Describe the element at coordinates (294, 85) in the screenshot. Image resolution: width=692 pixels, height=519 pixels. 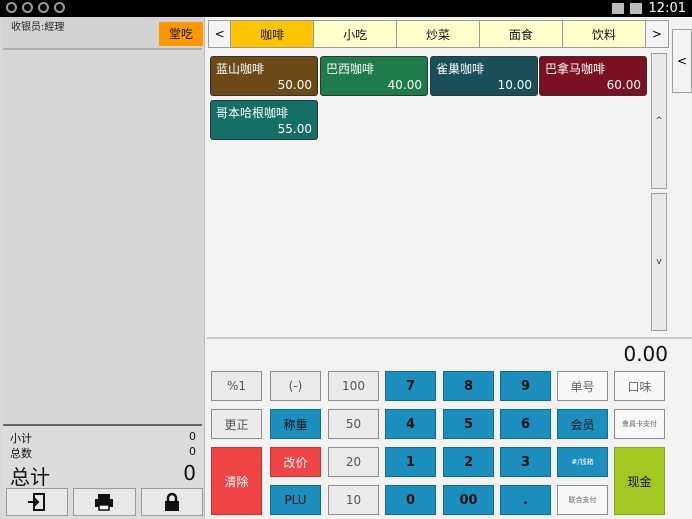
I see `product-price: 50.00` at that location.